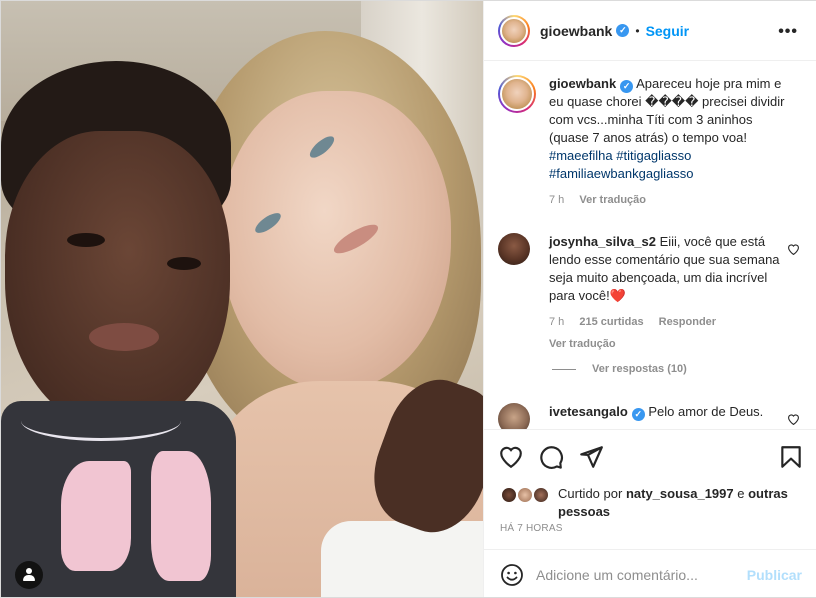 This screenshot has height=598, width=816. Describe the element at coordinates (636, 575) in the screenshot. I see `comment-input` at that location.